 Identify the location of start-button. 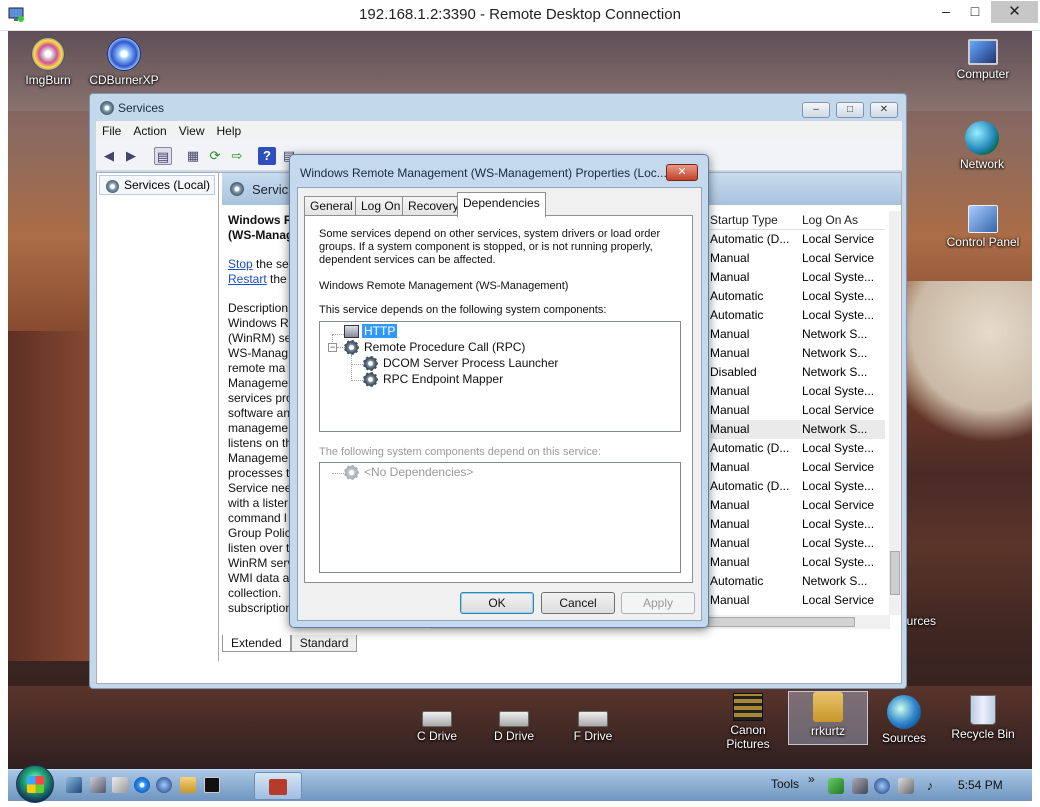
(35, 784).